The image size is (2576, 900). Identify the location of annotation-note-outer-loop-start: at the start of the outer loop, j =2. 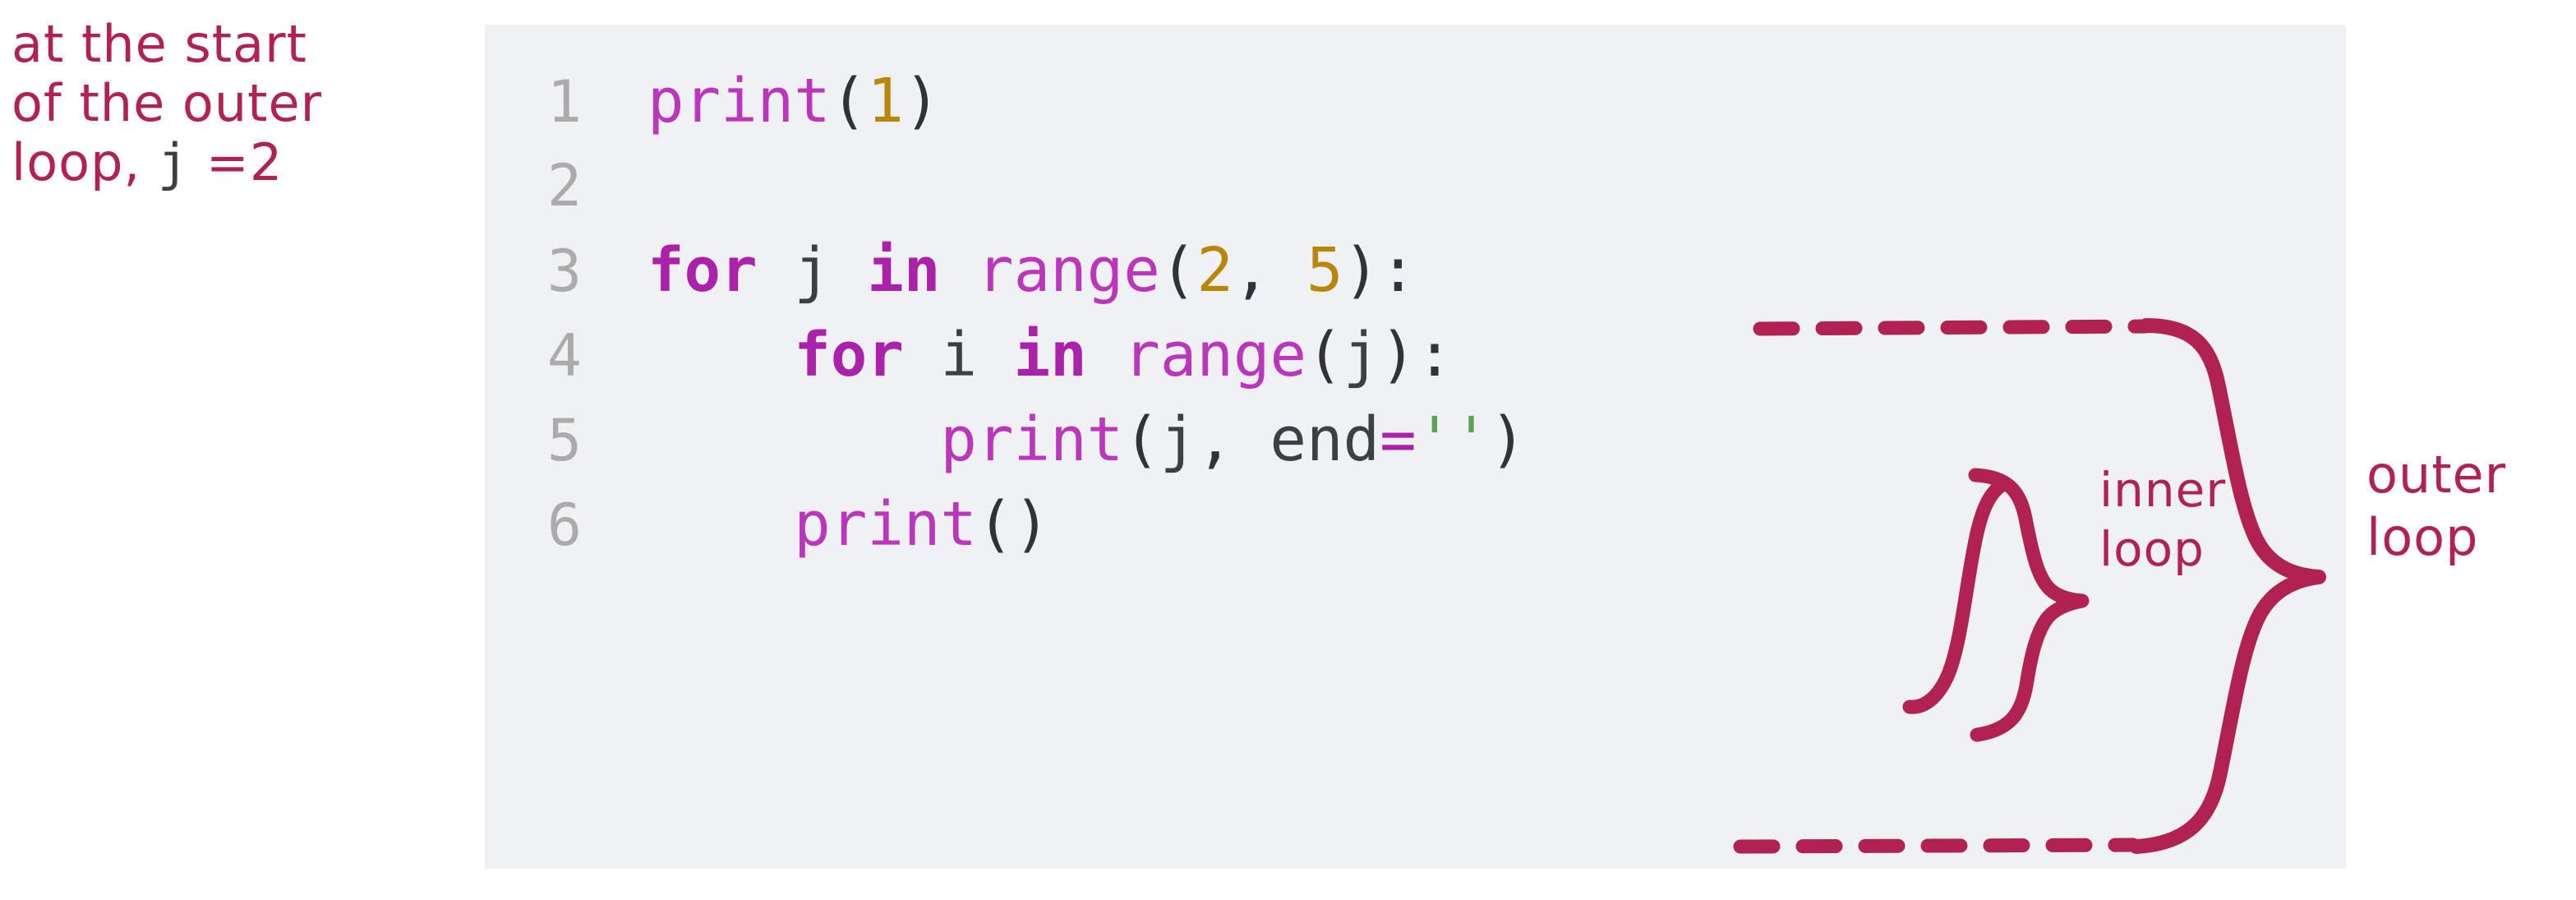
(233, 103).